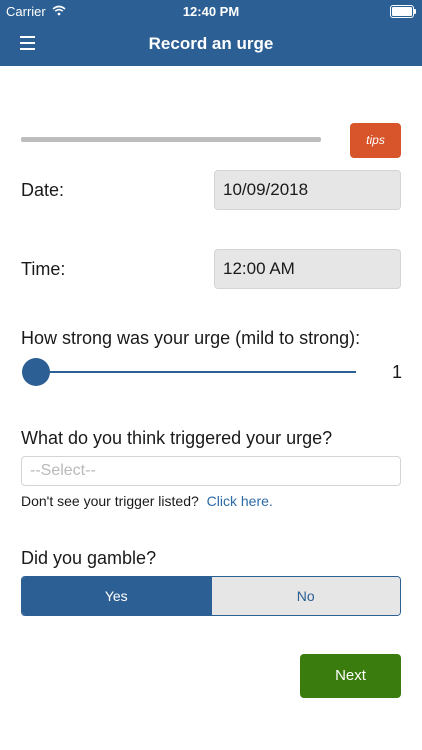  I want to click on trigger-label: What do you think triggered your urge?, so click(177, 438).